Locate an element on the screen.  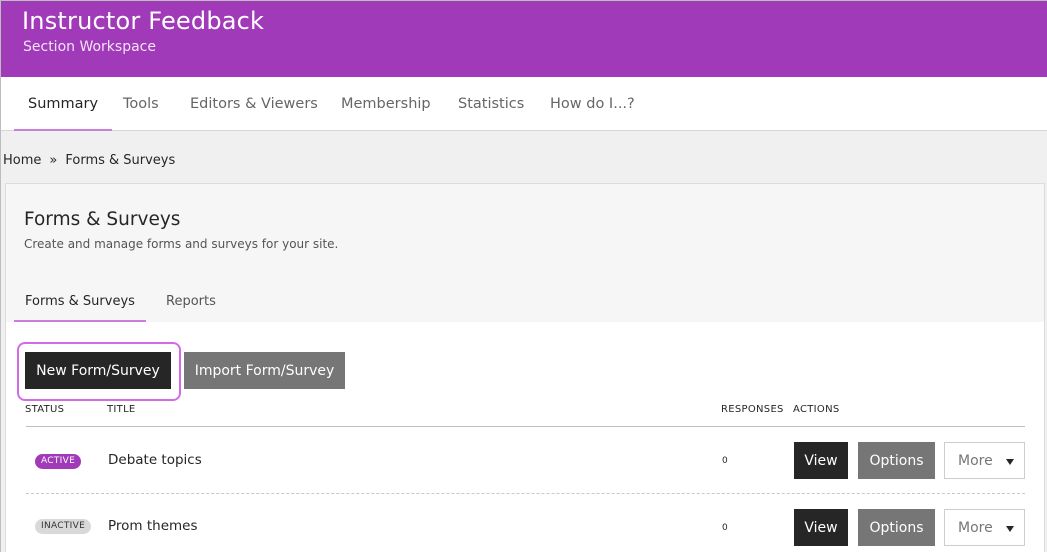
column-header-responses: RESPONSES is located at coordinates (752, 409).